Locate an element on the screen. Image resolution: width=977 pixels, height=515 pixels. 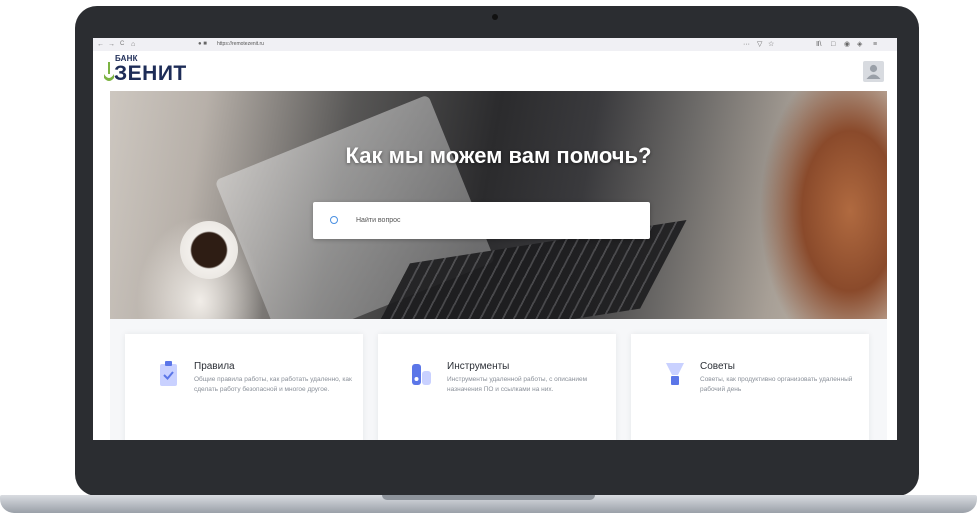
lock-icon: ● ■ is located at coordinates (202, 44).